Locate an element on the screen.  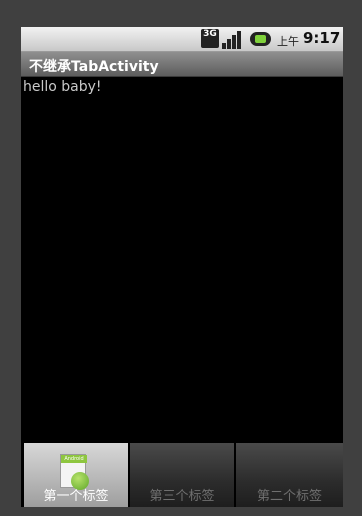
tab-second-label: 第二个标签 is located at coordinates (289, 496).